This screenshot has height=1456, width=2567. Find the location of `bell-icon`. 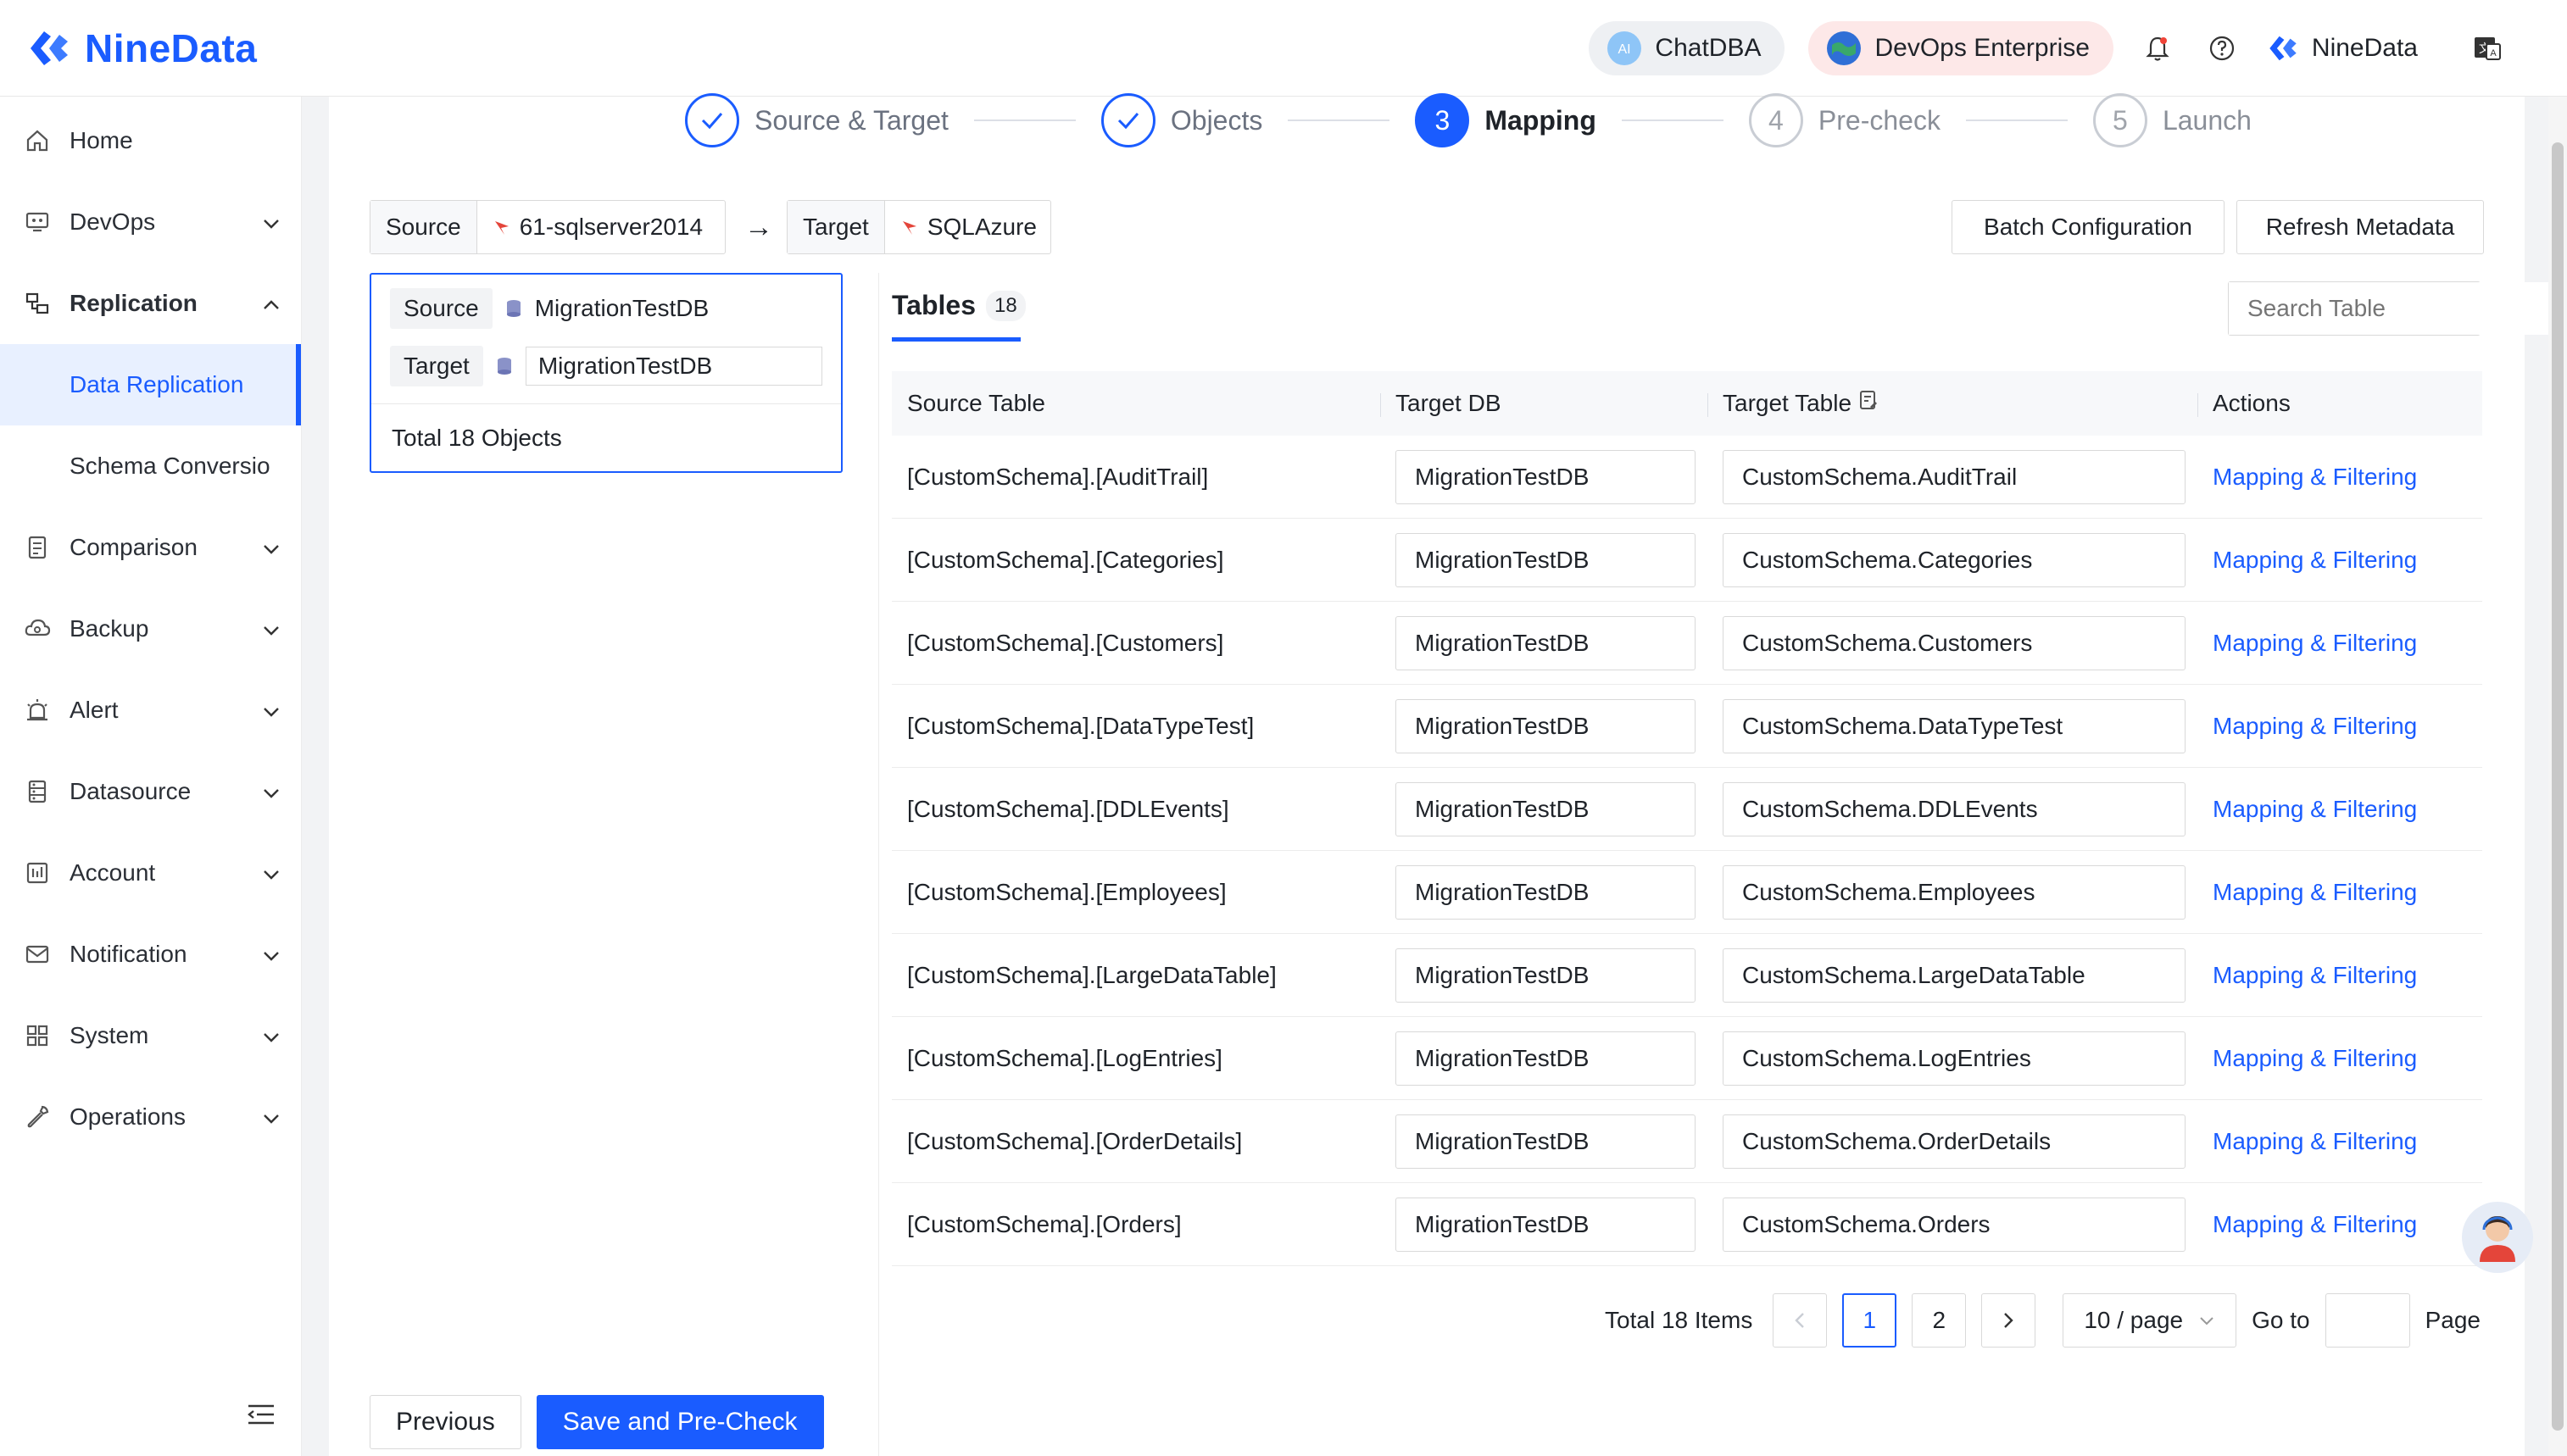

bell-icon is located at coordinates (2157, 49).